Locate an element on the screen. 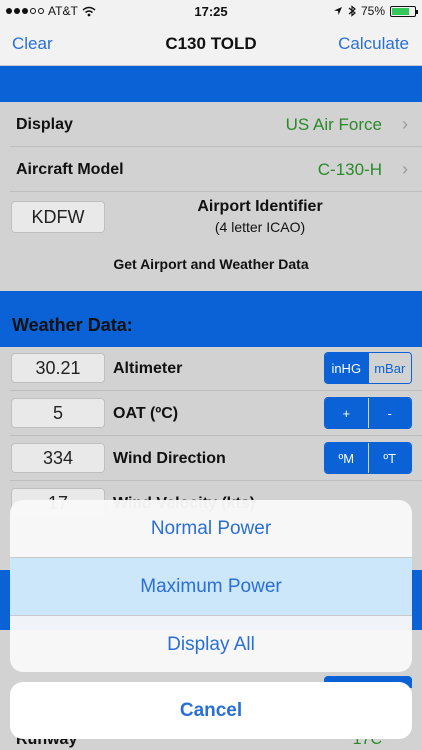 Image resolution: width=422 pixels, height=750 pixels. aircraft-model-label: Aircraft Model is located at coordinates (70, 169).